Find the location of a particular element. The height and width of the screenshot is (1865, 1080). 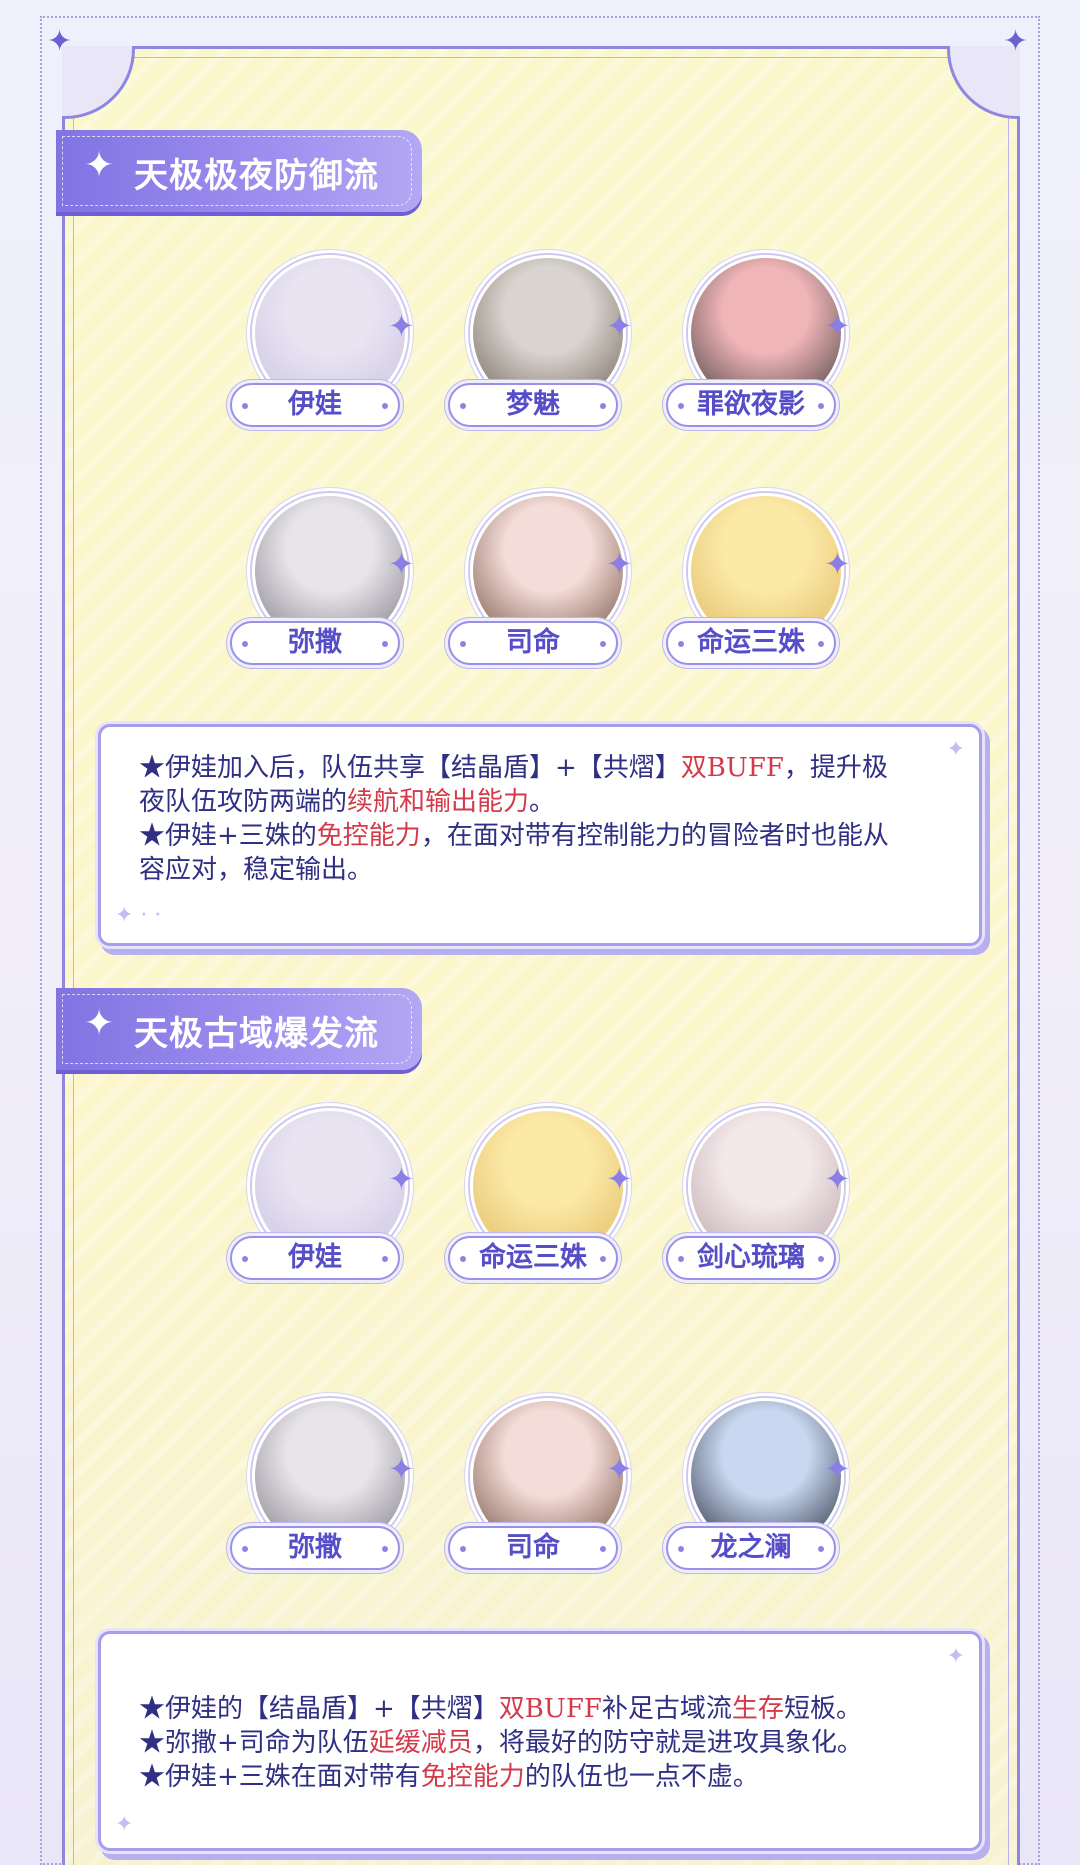

character-name-text: 命运三姝 is located at coordinates (533, 1257).